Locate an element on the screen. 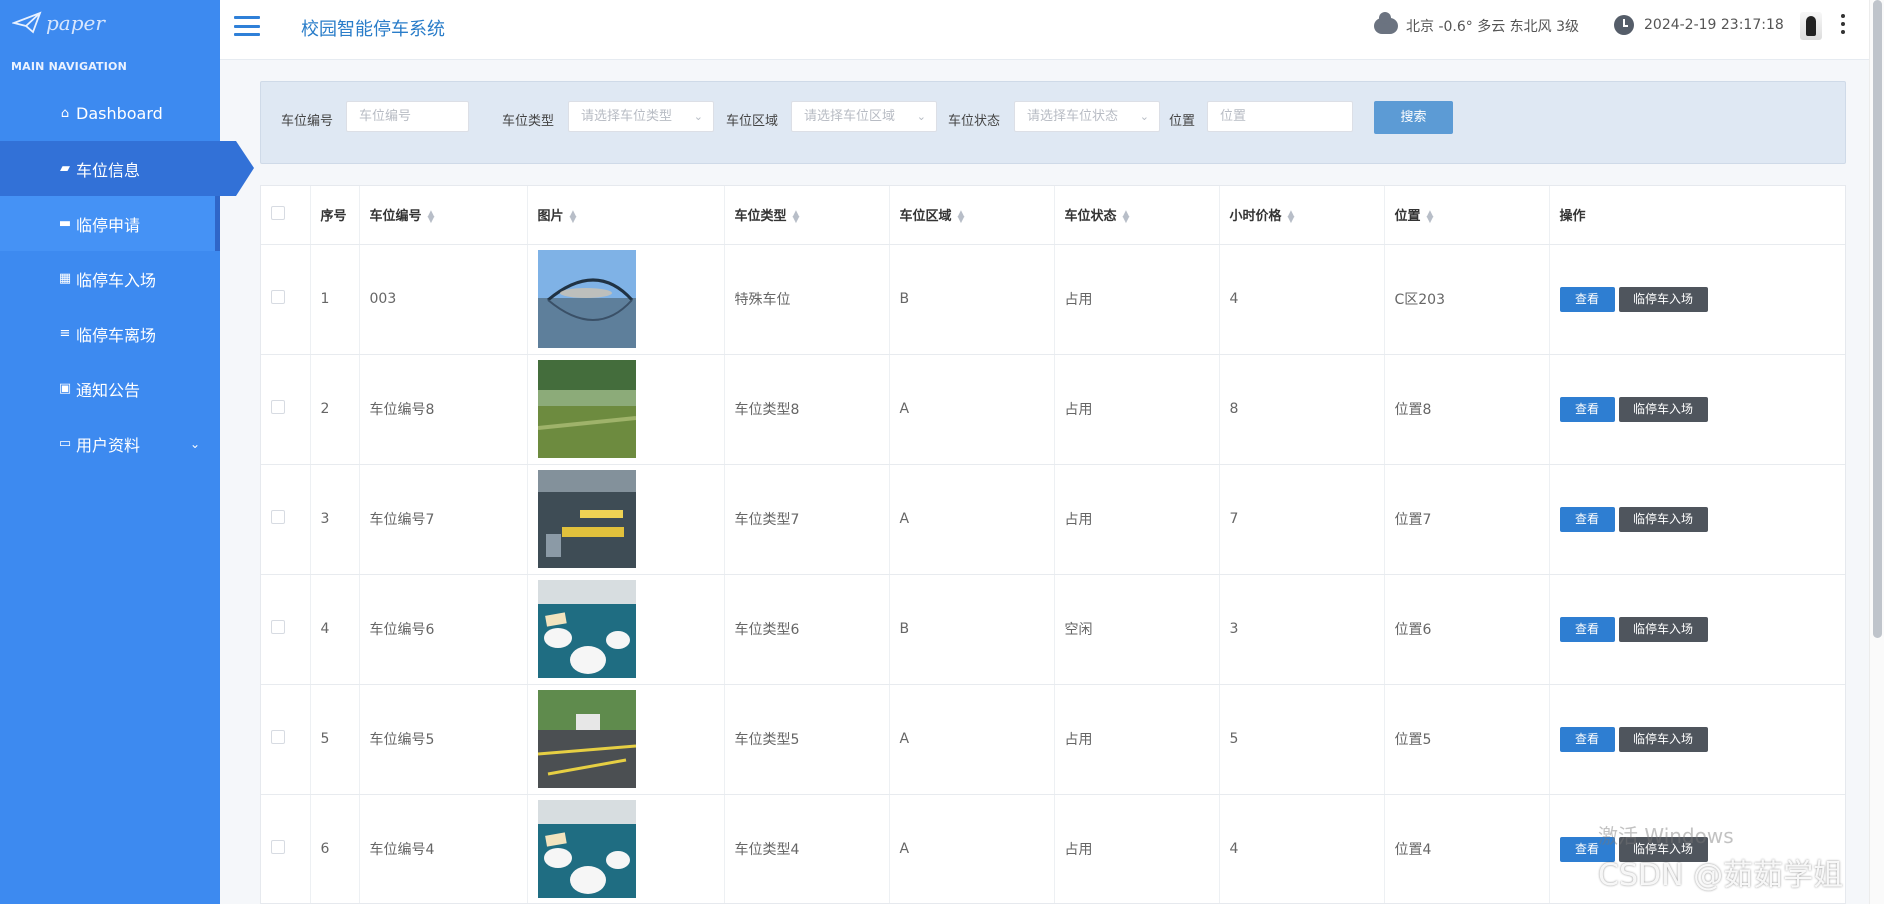 The image size is (1884, 904). column-header-type: 车位类型 ▲ ▼ is located at coordinates (807, 215).